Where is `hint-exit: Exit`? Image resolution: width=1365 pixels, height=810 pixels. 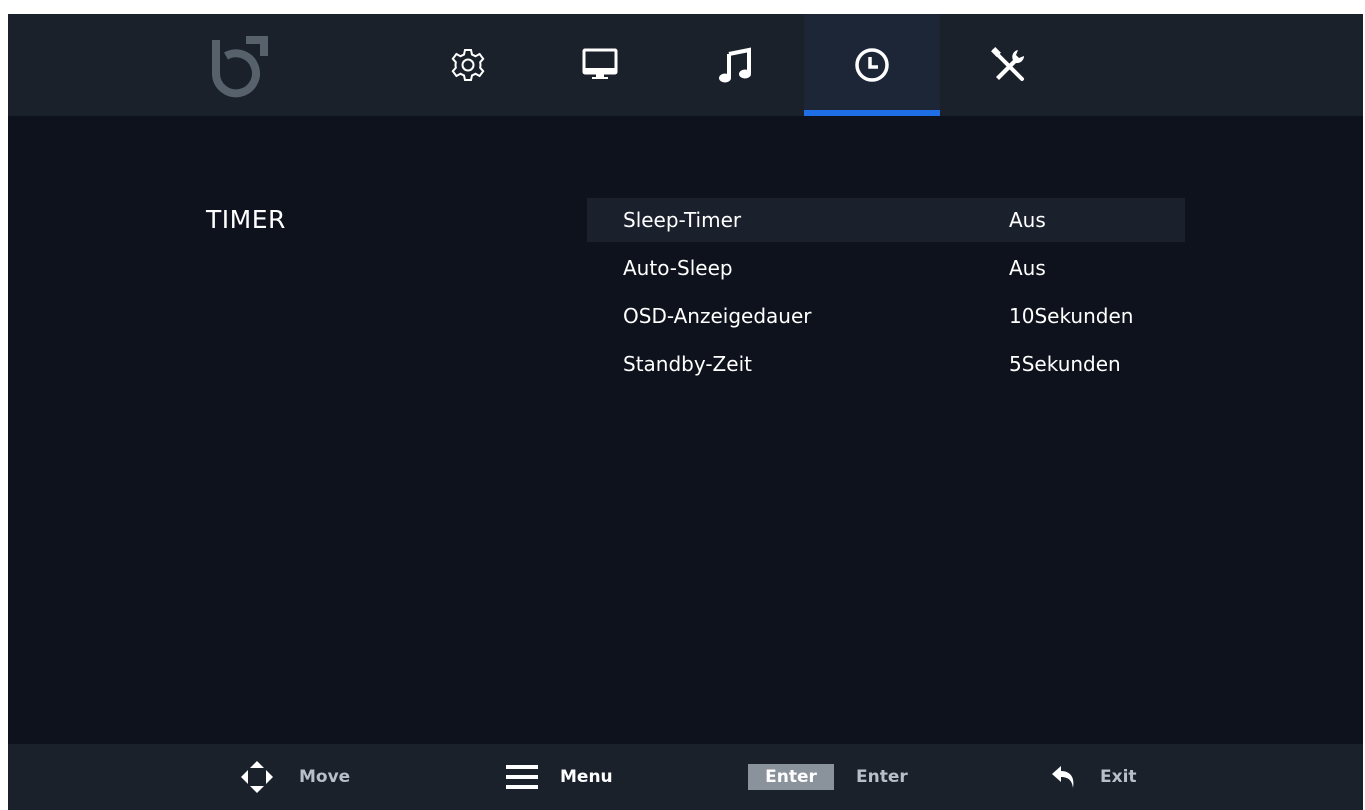
hint-exit: Exit is located at coordinates (1092, 777).